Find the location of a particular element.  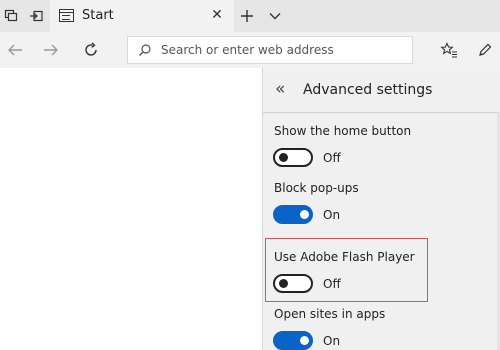

web-note-button is located at coordinates (485, 50).